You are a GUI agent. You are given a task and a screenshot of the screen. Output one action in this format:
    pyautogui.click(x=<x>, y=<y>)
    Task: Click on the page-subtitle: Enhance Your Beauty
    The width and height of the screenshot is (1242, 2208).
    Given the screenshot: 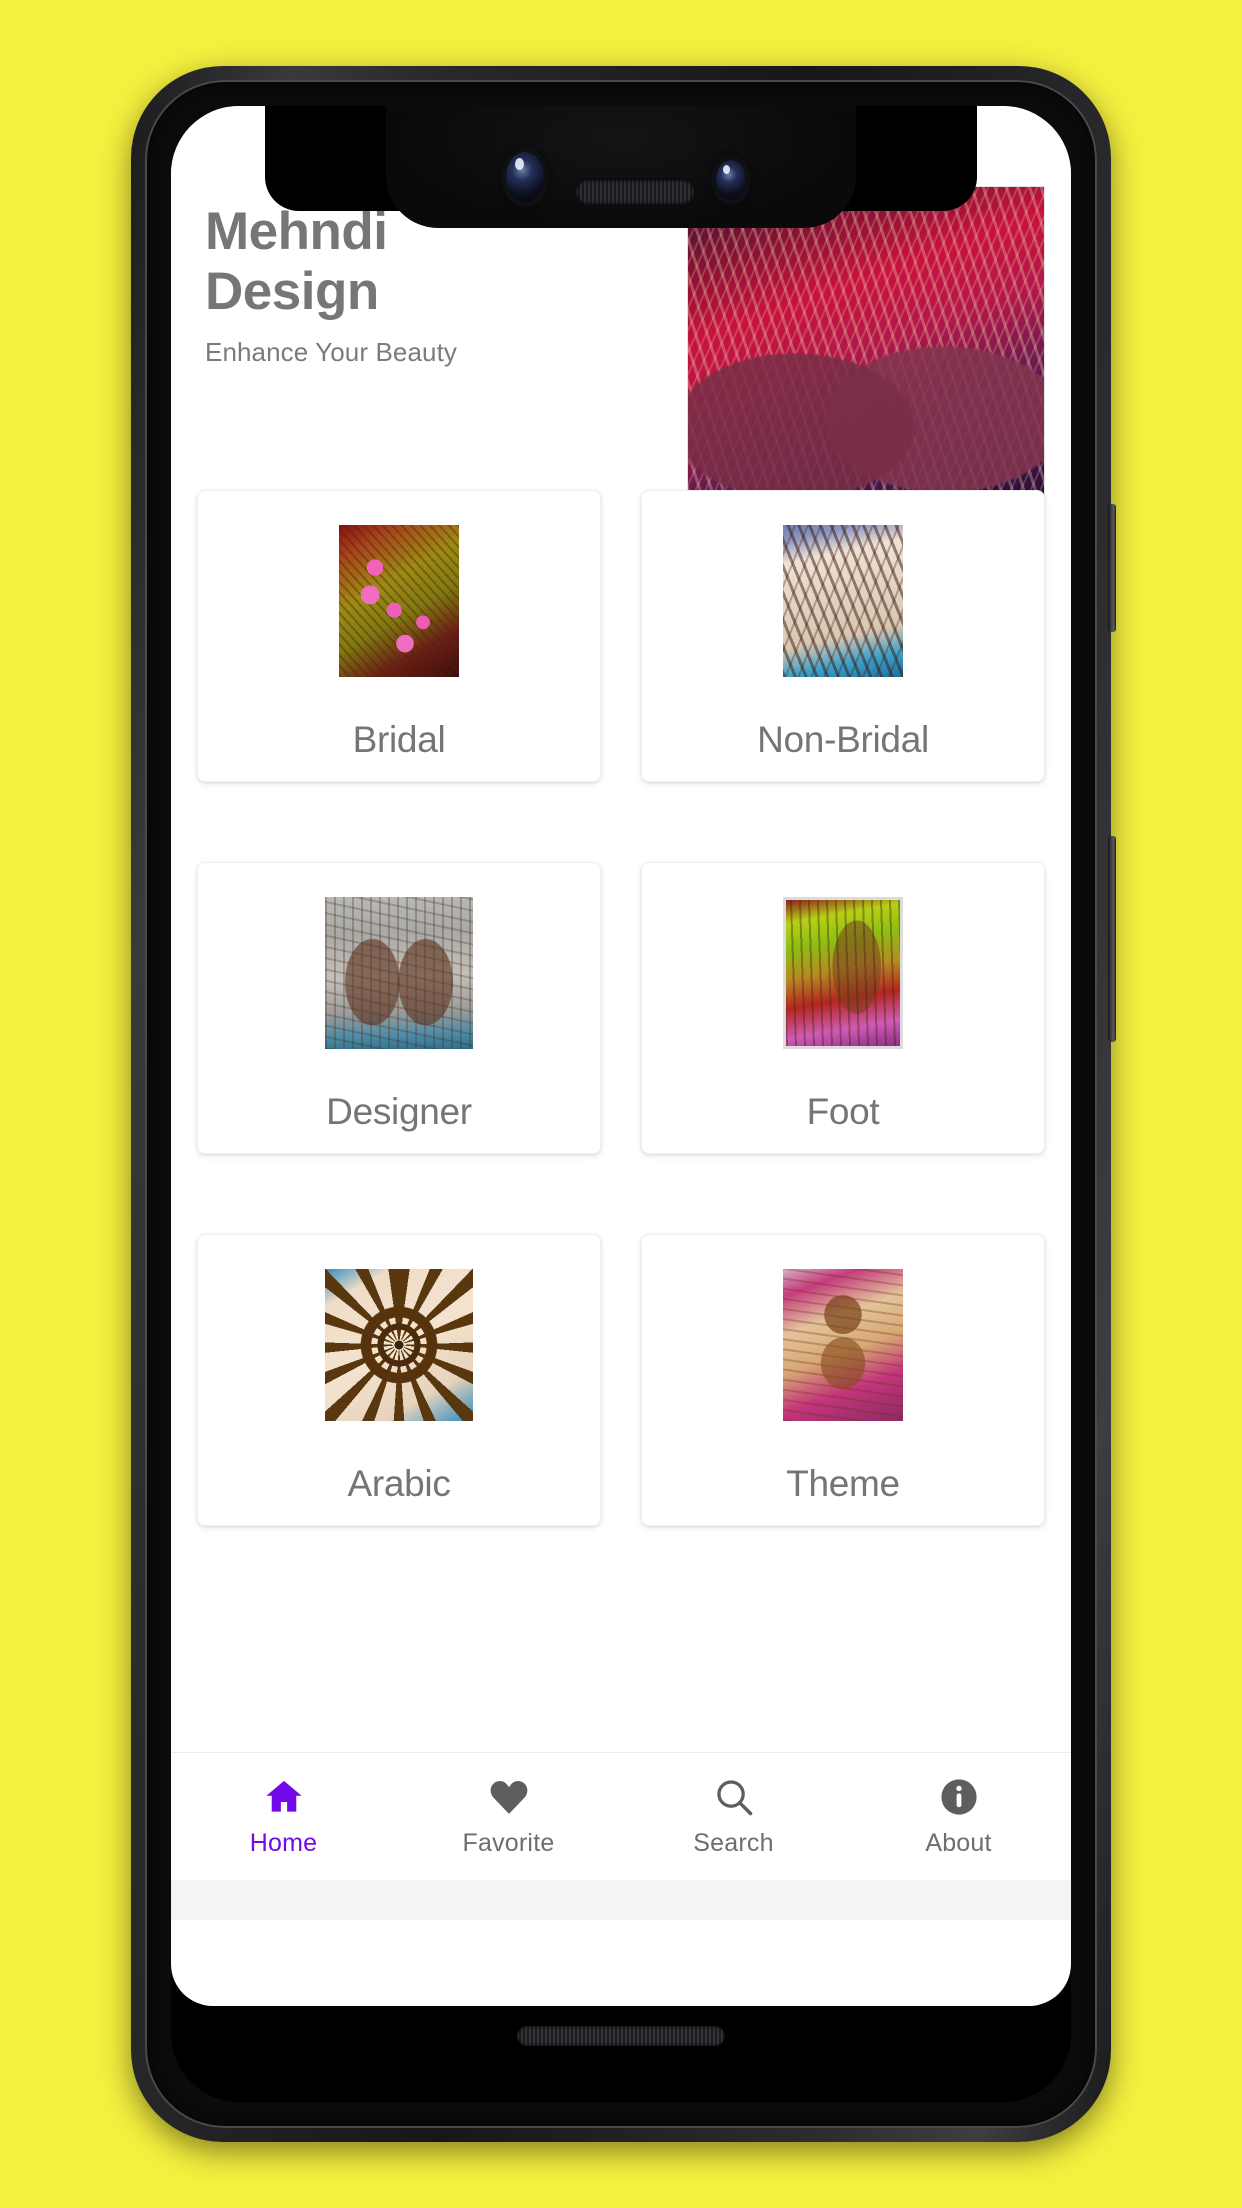 What is the action you would take?
    pyautogui.click(x=331, y=351)
    